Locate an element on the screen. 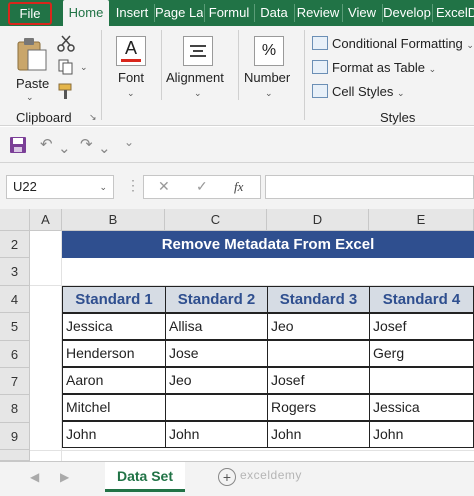 This screenshot has height=496, width=474. styles-group-label: Styles is located at coordinates (398, 117).